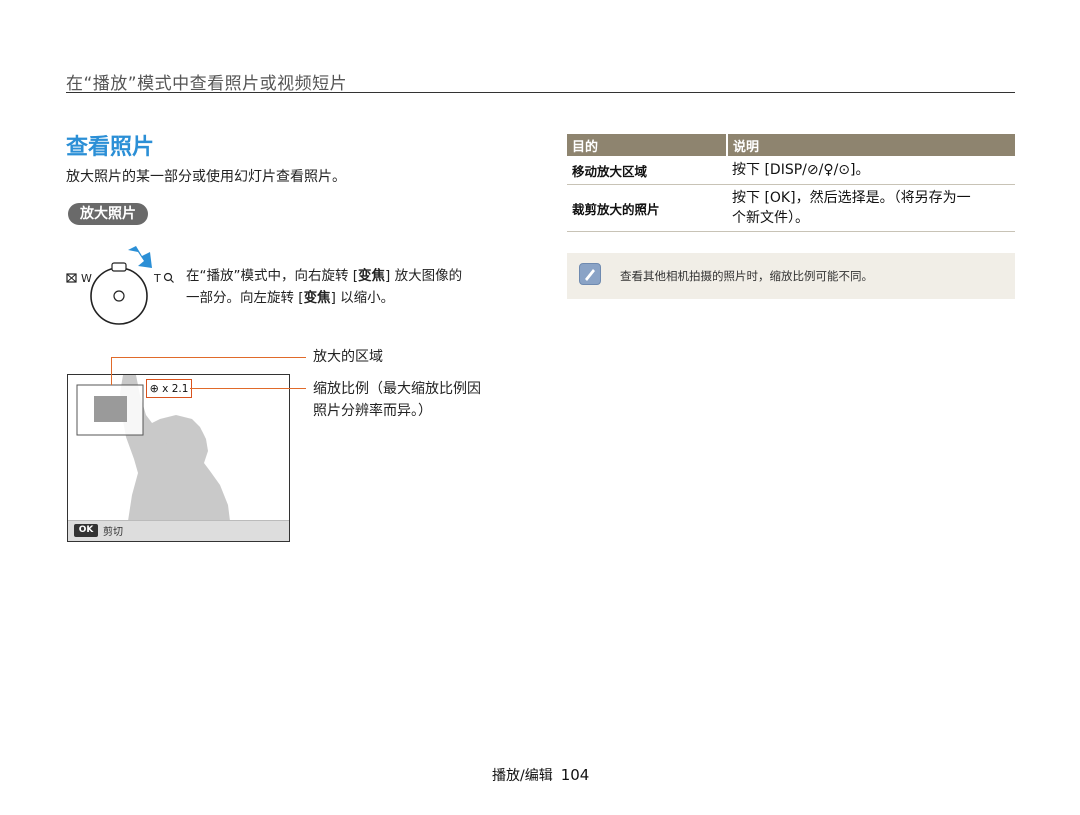  What do you see at coordinates (871, 170) in the screenshot?
I see `table-cell-description: 按下 [DISP/⊘/♀/⊙]。` at bounding box center [871, 170].